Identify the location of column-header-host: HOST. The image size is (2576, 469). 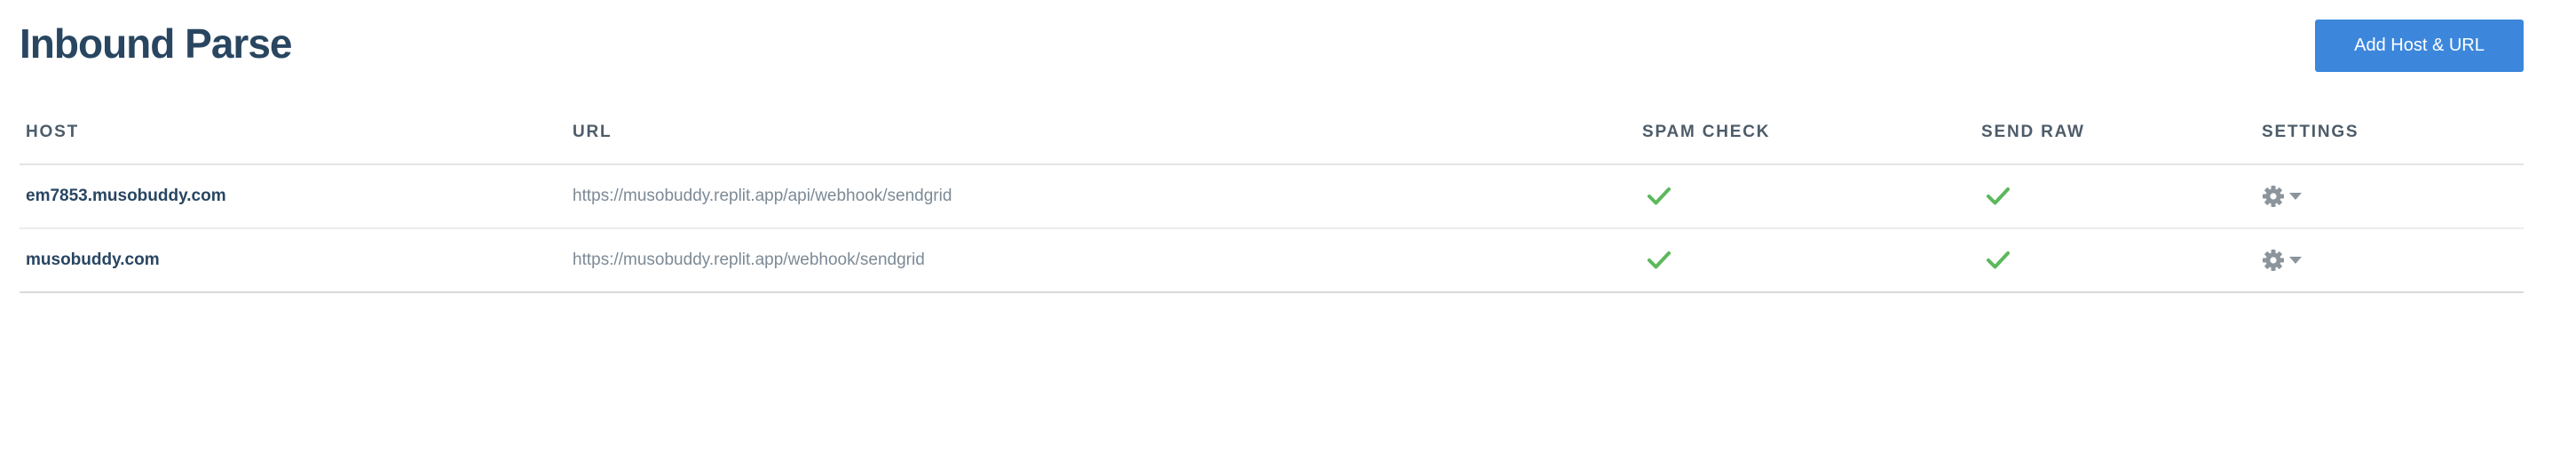
(52, 132).